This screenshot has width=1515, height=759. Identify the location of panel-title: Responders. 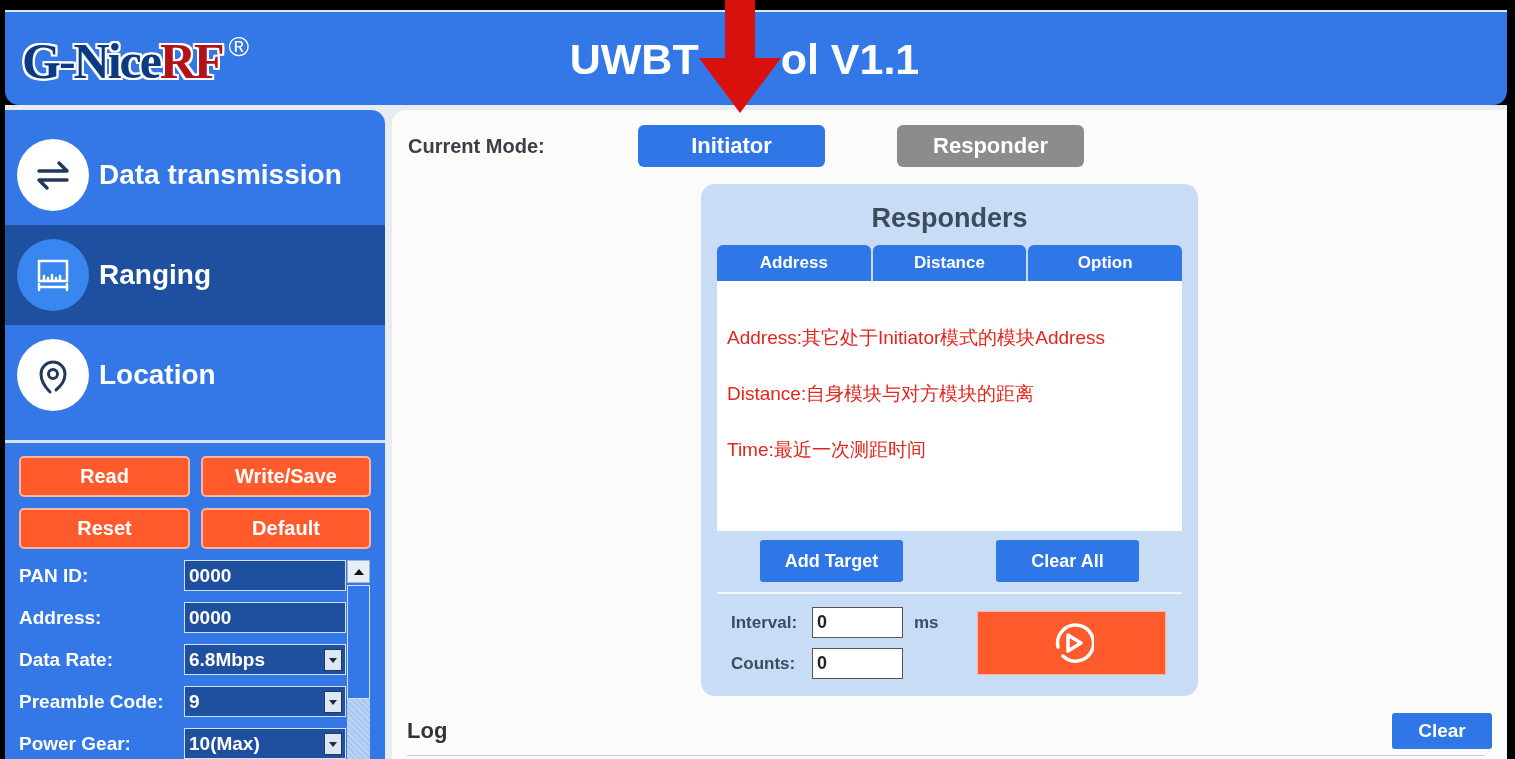
(949, 217).